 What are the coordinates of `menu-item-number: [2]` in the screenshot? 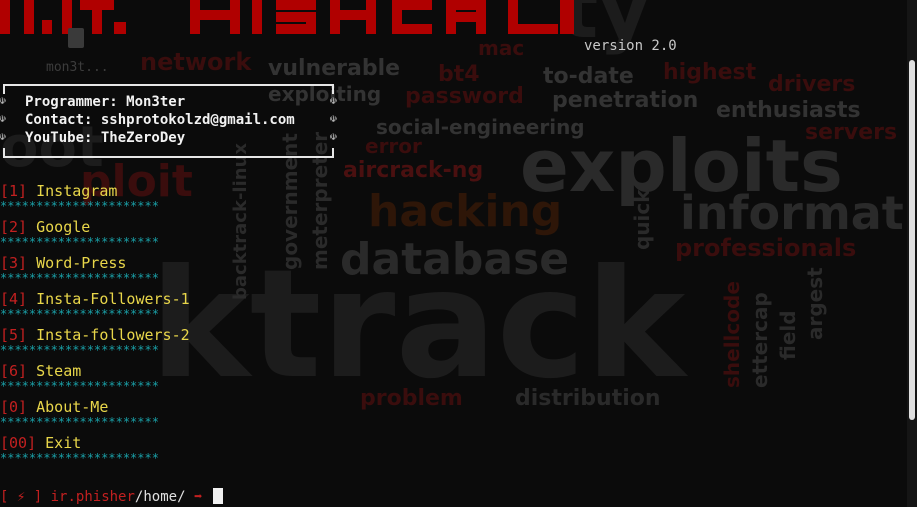 It's located at (14, 227).